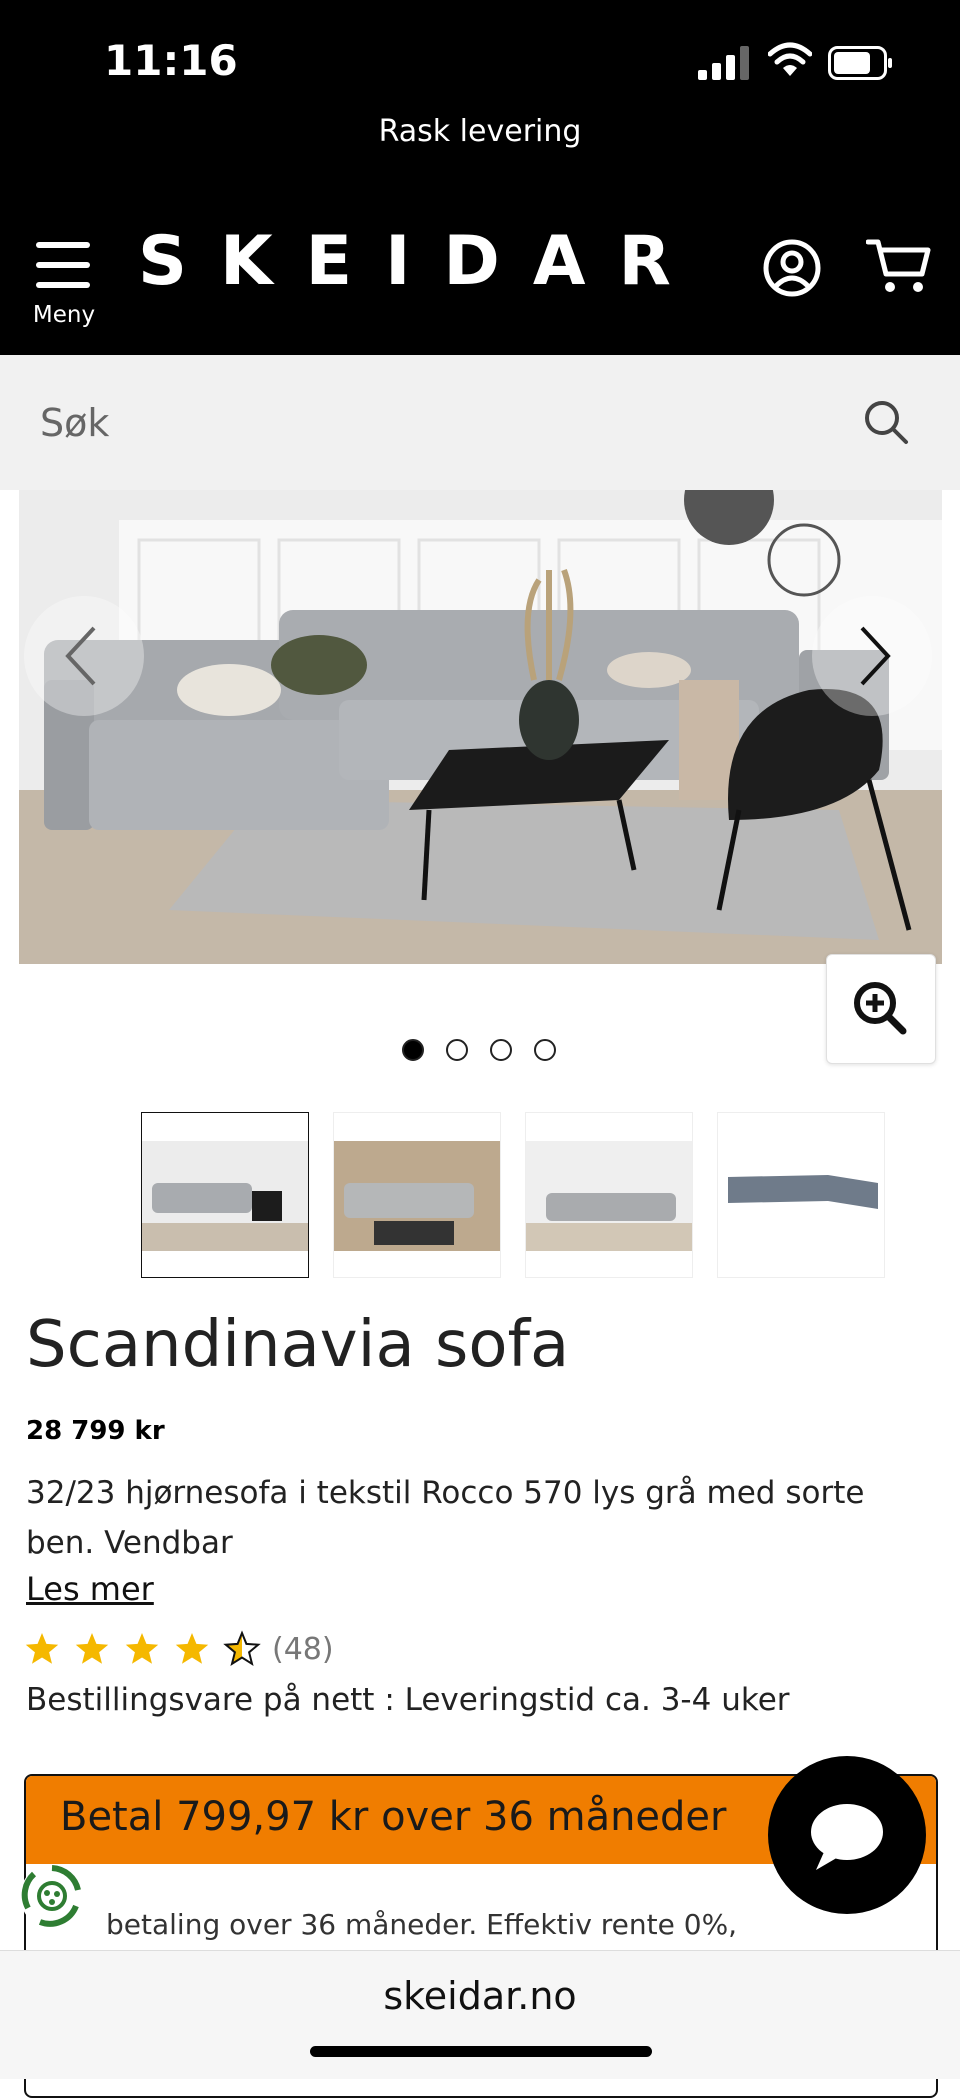 Image resolution: width=960 pixels, height=2098 pixels. Describe the element at coordinates (393, 1817) in the screenshot. I see `financing-title: Betal 799,97 kr over 36 måneder` at that location.